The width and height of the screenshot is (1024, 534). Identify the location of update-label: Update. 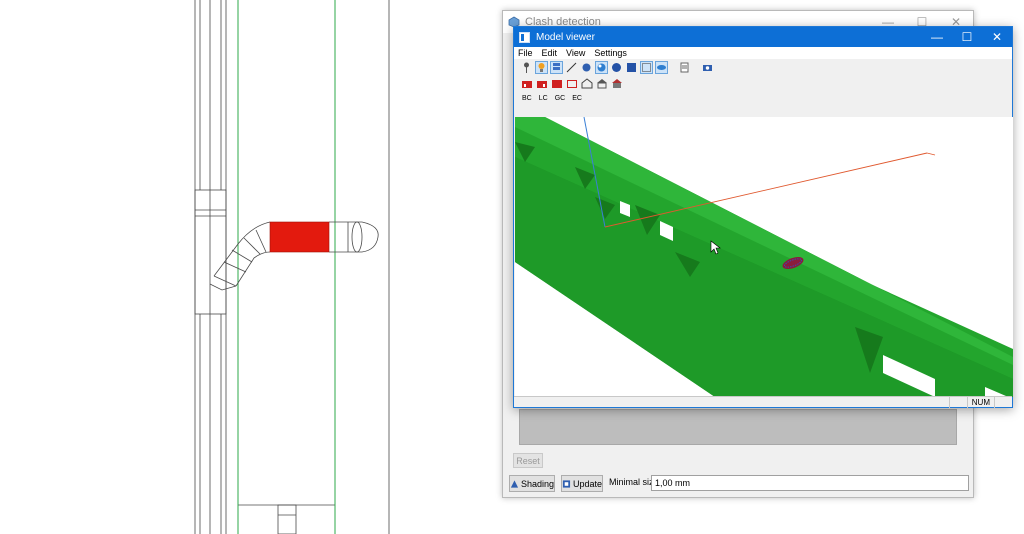
(587, 483).